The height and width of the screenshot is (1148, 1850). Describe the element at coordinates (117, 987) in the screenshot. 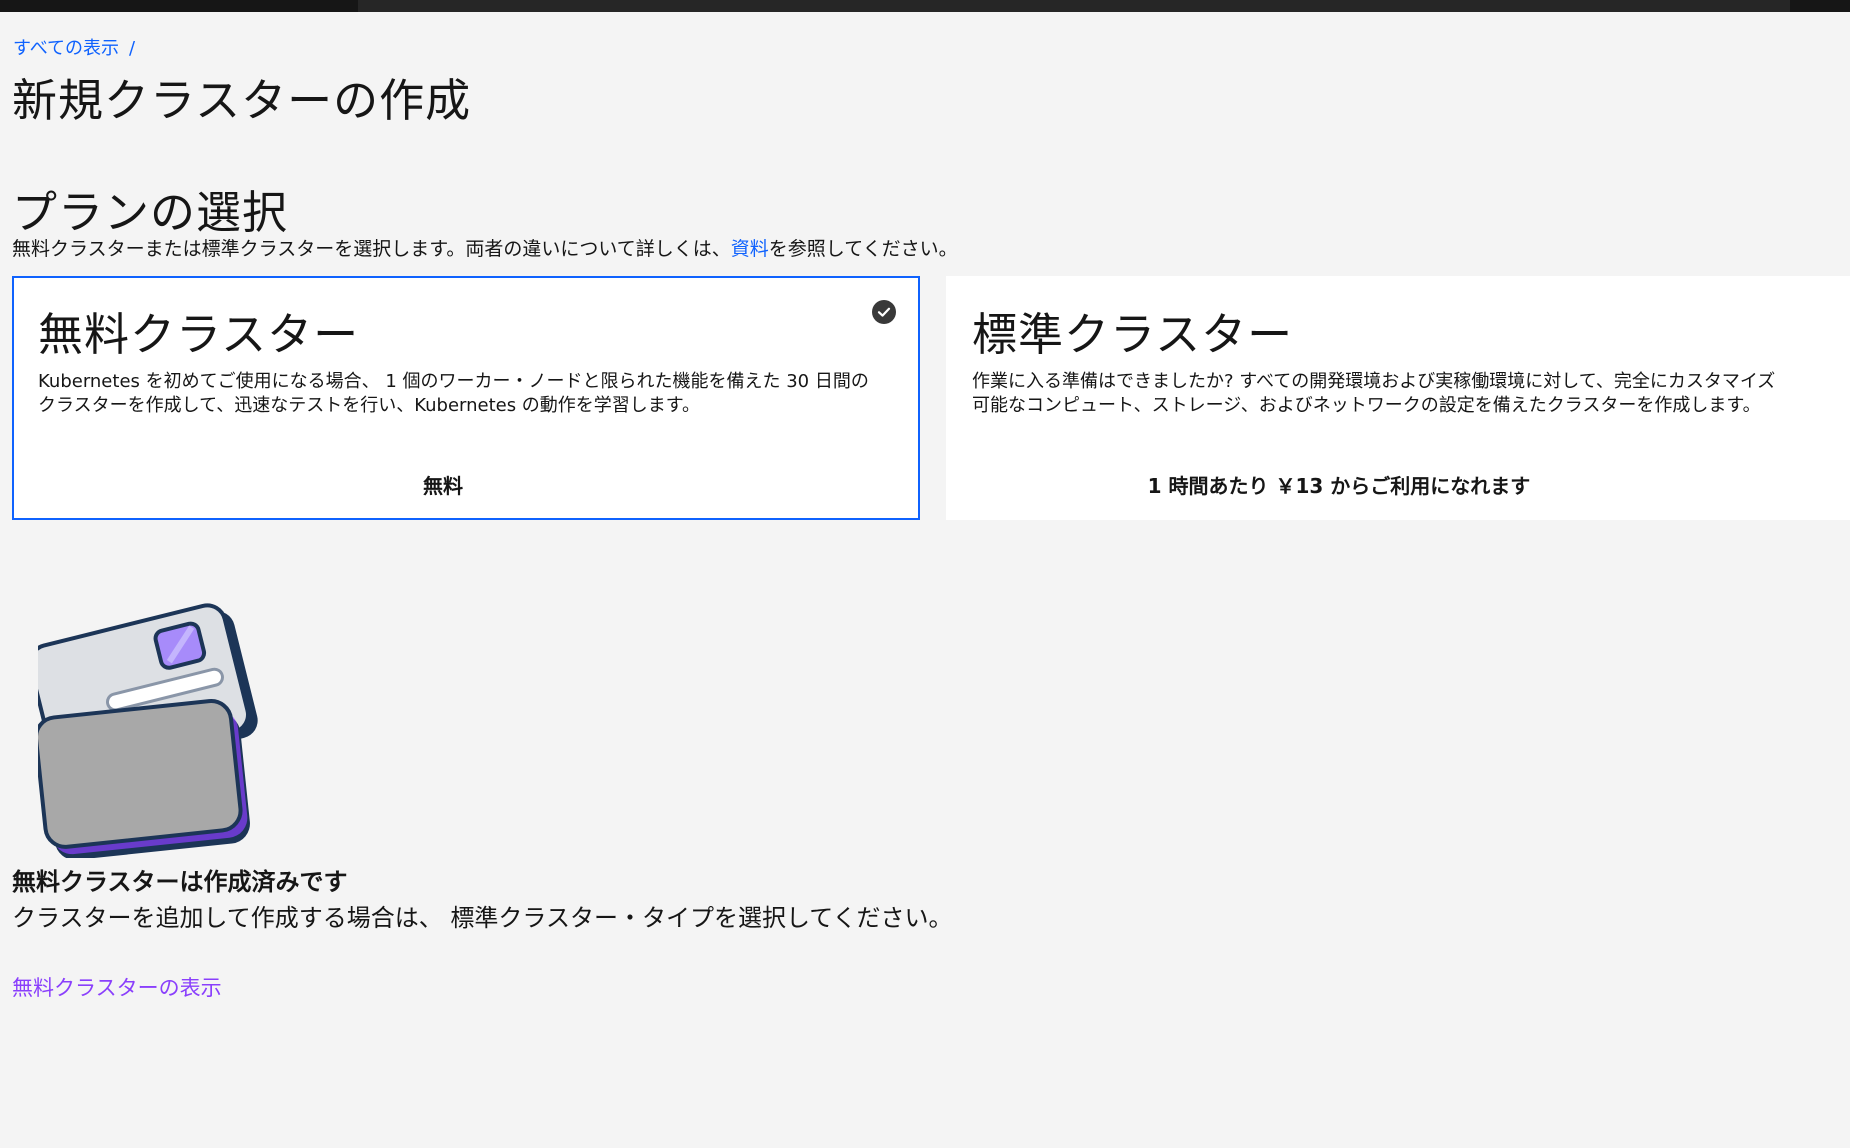

I see `view-free-cluster-link: 無料クラスターの表示` at that location.